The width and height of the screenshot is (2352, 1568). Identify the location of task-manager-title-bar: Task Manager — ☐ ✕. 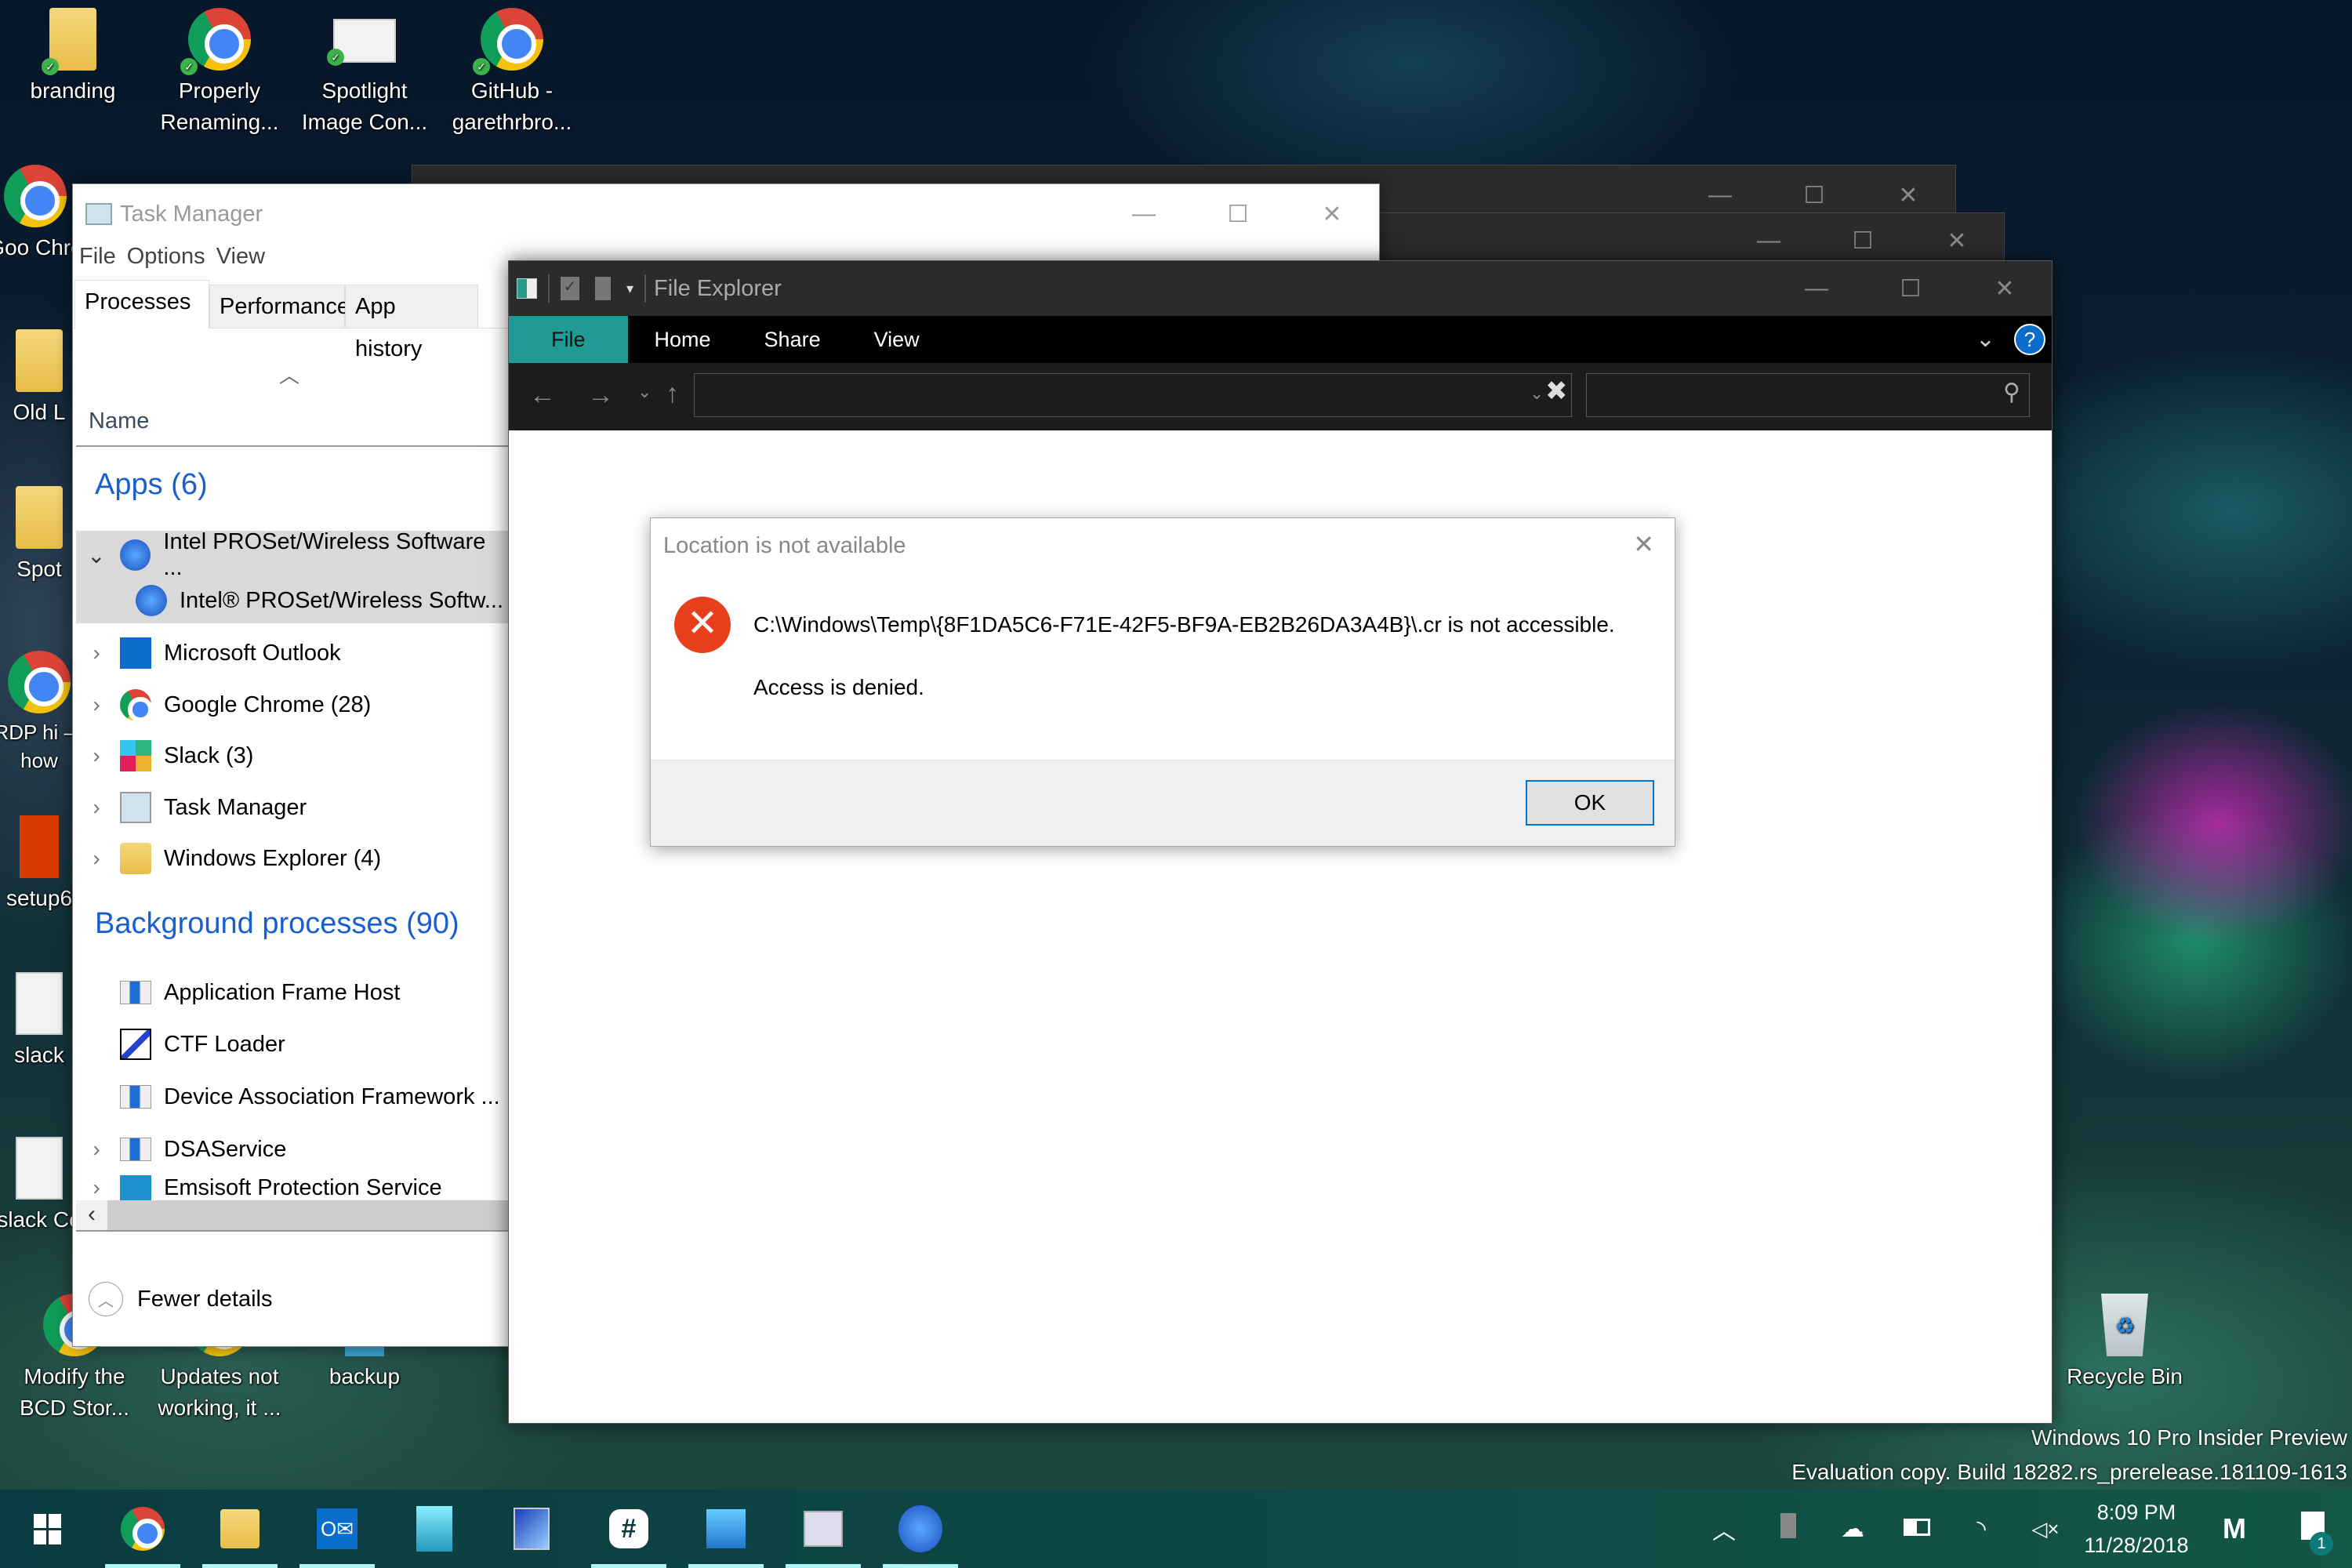
(726, 214).